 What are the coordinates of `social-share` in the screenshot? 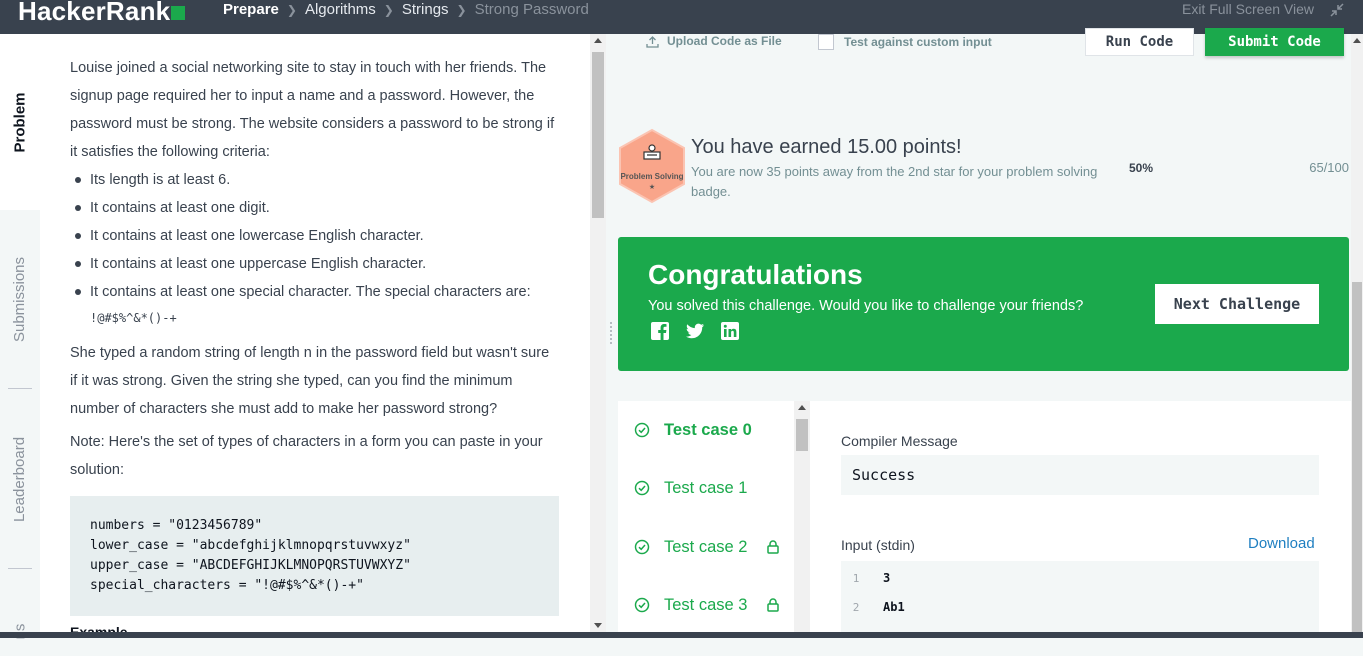 It's located at (695, 331).